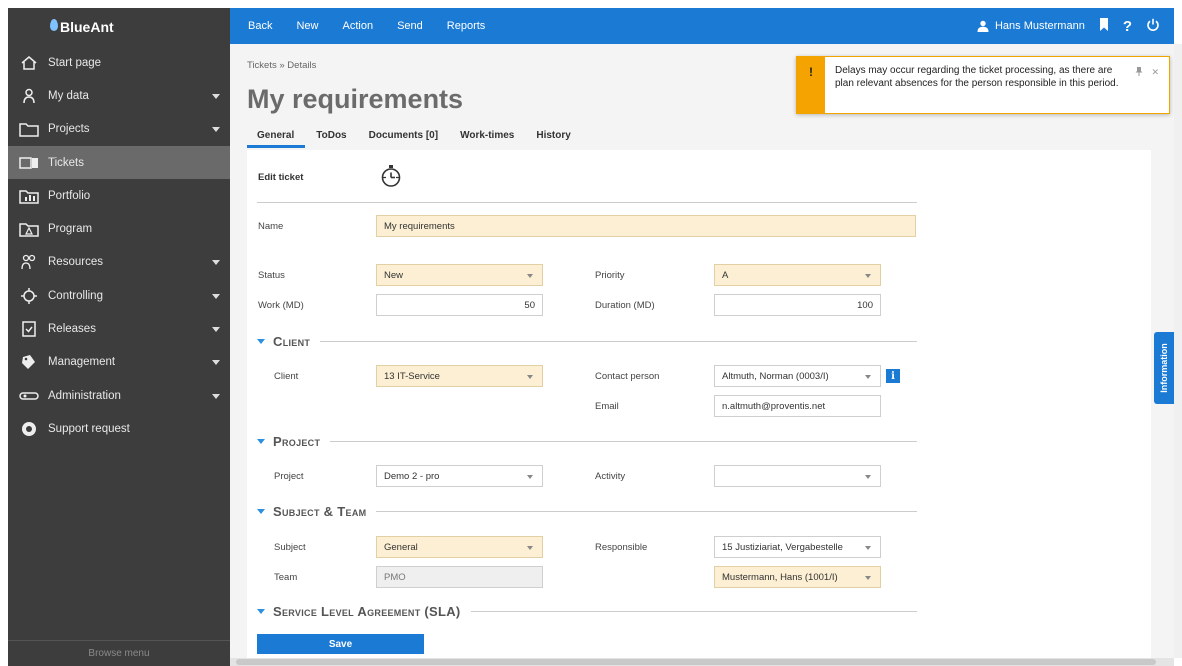  What do you see at coordinates (281, 65) in the screenshot?
I see `breadcrumb: Tickets » Details` at bounding box center [281, 65].